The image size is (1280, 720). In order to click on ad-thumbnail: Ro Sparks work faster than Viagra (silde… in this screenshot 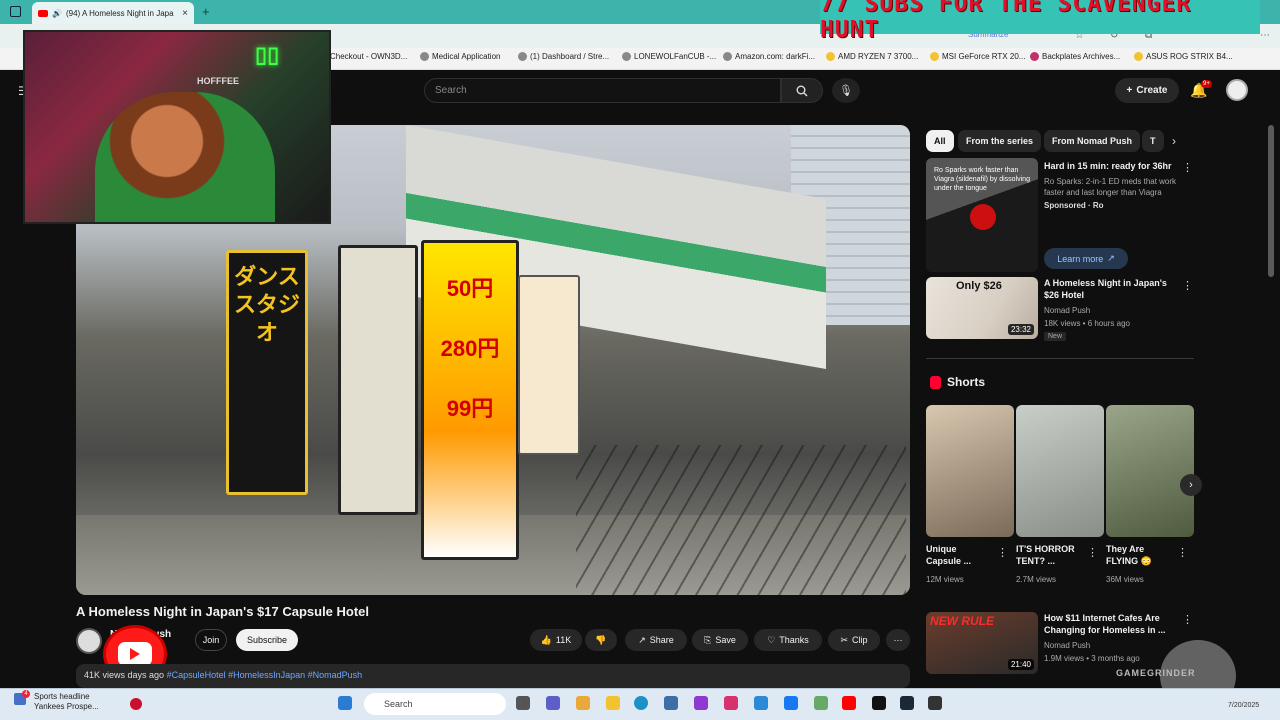, I will do `click(982, 215)`.